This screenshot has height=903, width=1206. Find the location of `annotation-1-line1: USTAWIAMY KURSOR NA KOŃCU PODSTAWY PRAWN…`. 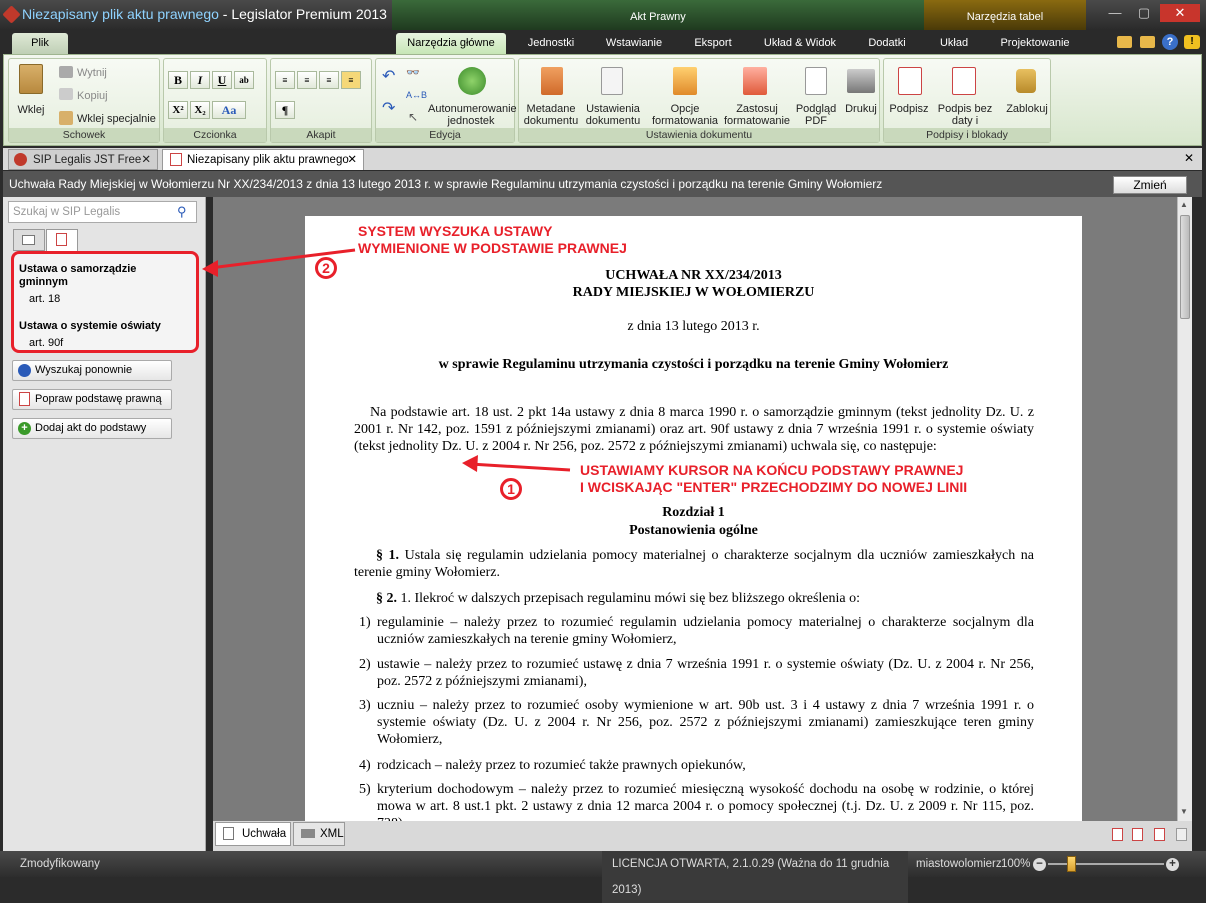

annotation-1-line1: USTAWIAMY KURSOR NA KOŃCU PODSTAWY PRAWN… is located at coordinates (772, 470).